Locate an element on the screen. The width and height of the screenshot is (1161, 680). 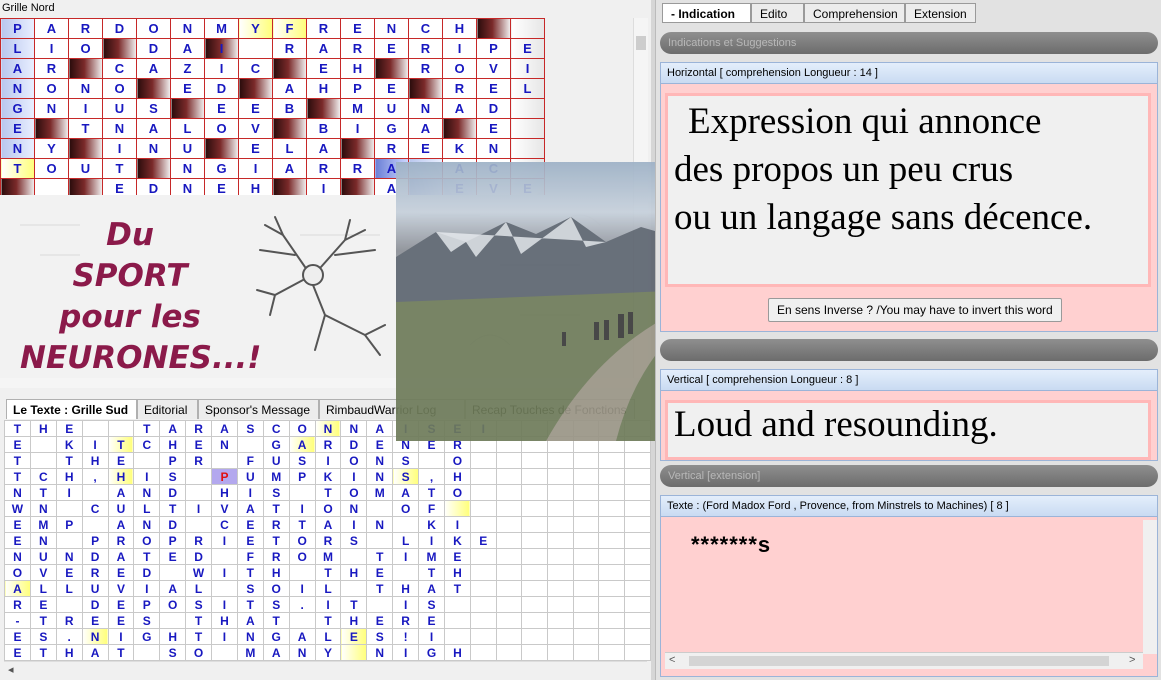
south-grid-cell: C is located at coordinates (224, 524).